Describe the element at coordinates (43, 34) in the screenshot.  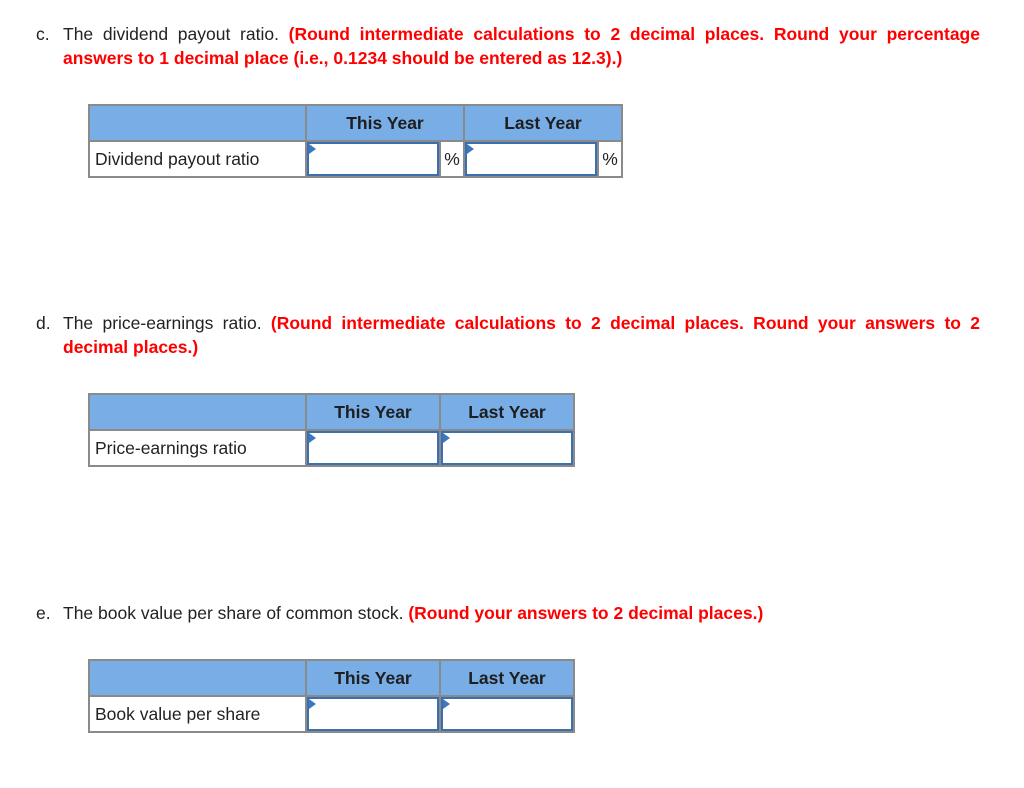
I see `question-letter: c.` at that location.